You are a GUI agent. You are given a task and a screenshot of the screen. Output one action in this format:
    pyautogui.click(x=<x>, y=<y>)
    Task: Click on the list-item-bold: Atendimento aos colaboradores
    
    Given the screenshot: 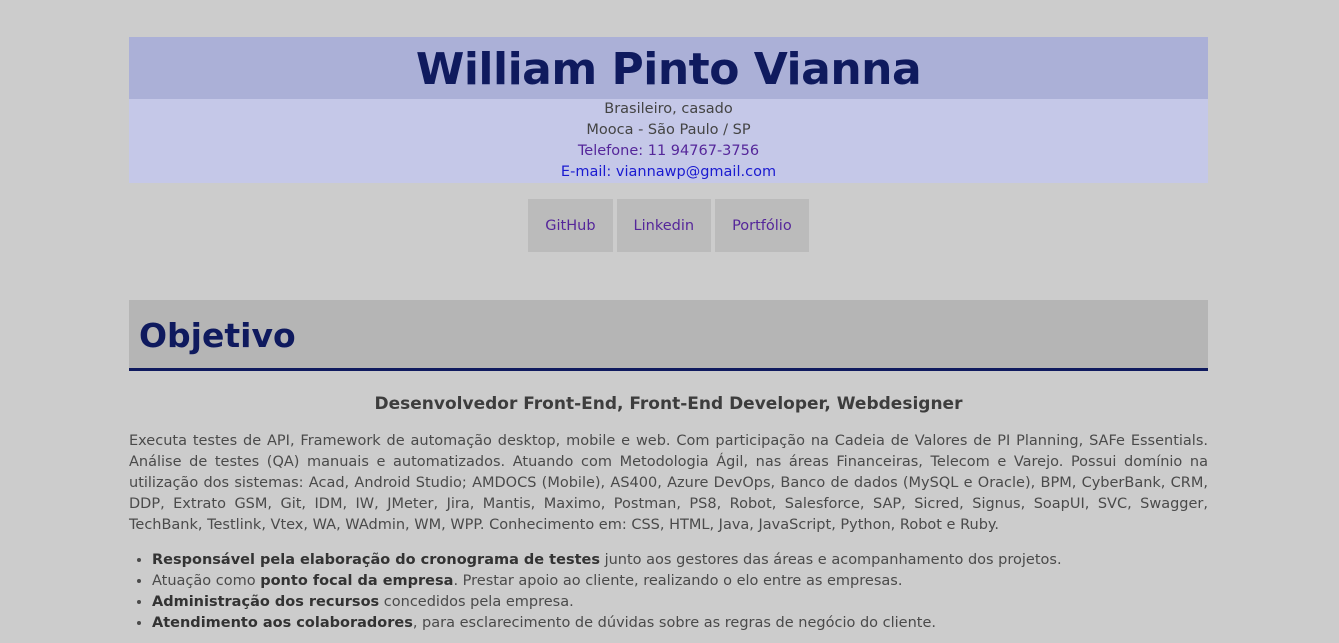 What is the action you would take?
    pyautogui.click(x=282, y=623)
    